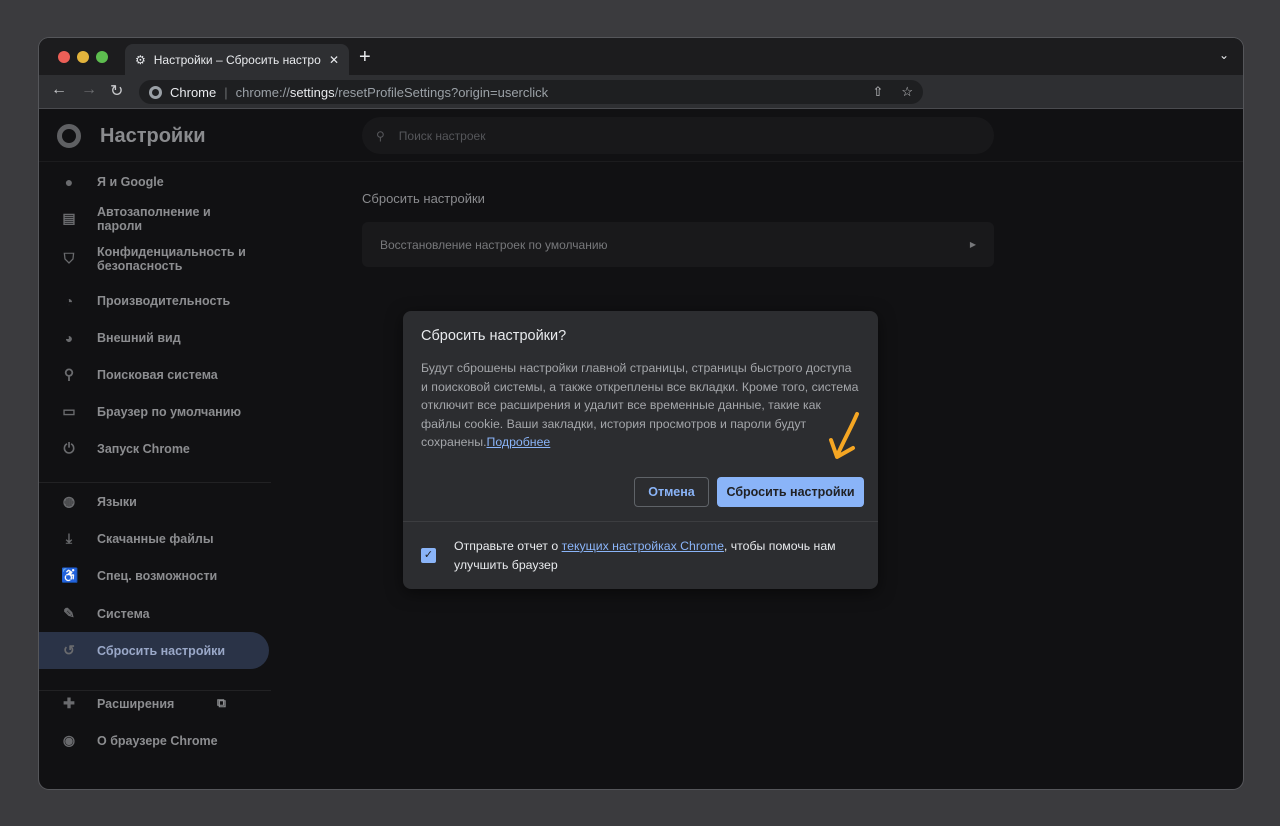 The height and width of the screenshot is (826, 1280). I want to click on sidebar-item-chrome: ◉ О браузере Chrome, so click(154, 740).